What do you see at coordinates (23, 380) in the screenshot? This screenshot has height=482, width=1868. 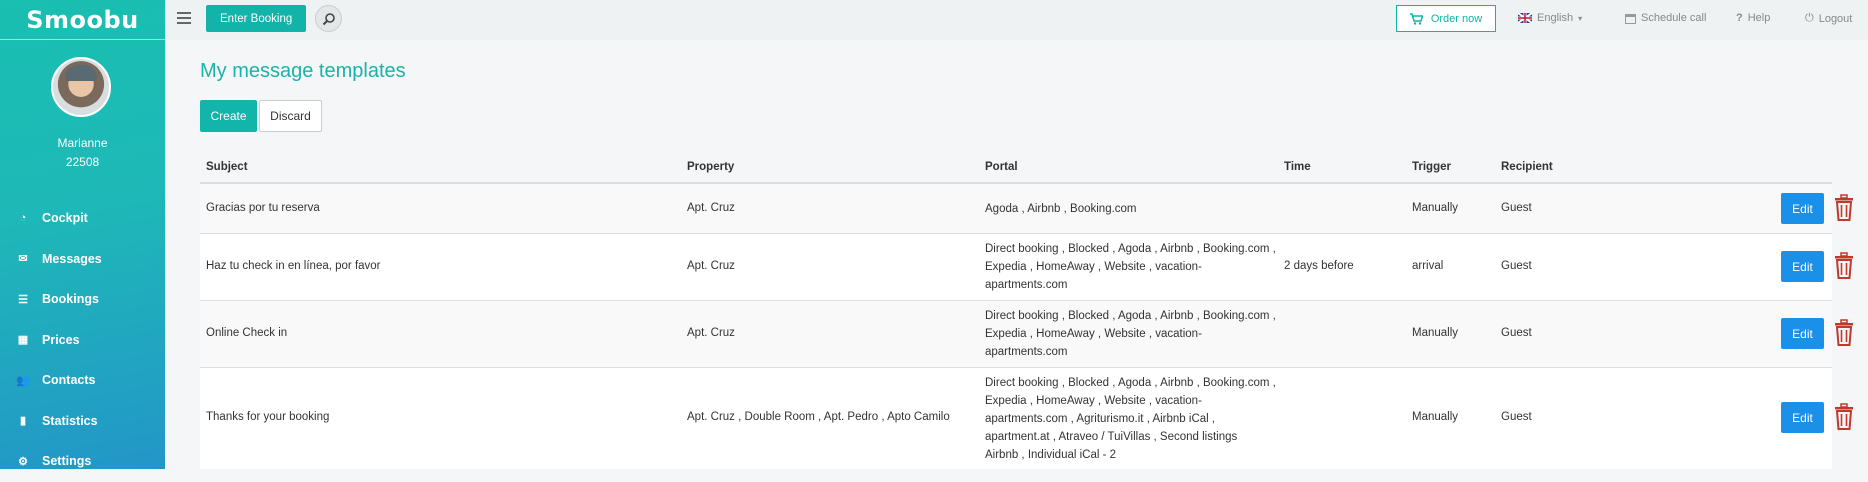 I see `users-icon: 👥` at bounding box center [23, 380].